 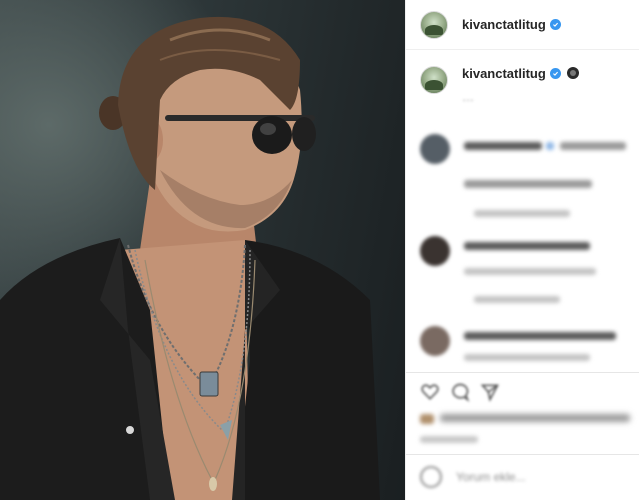 What do you see at coordinates (572, 73) in the screenshot?
I see `emoji-badge-icon` at bounding box center [572, 73].